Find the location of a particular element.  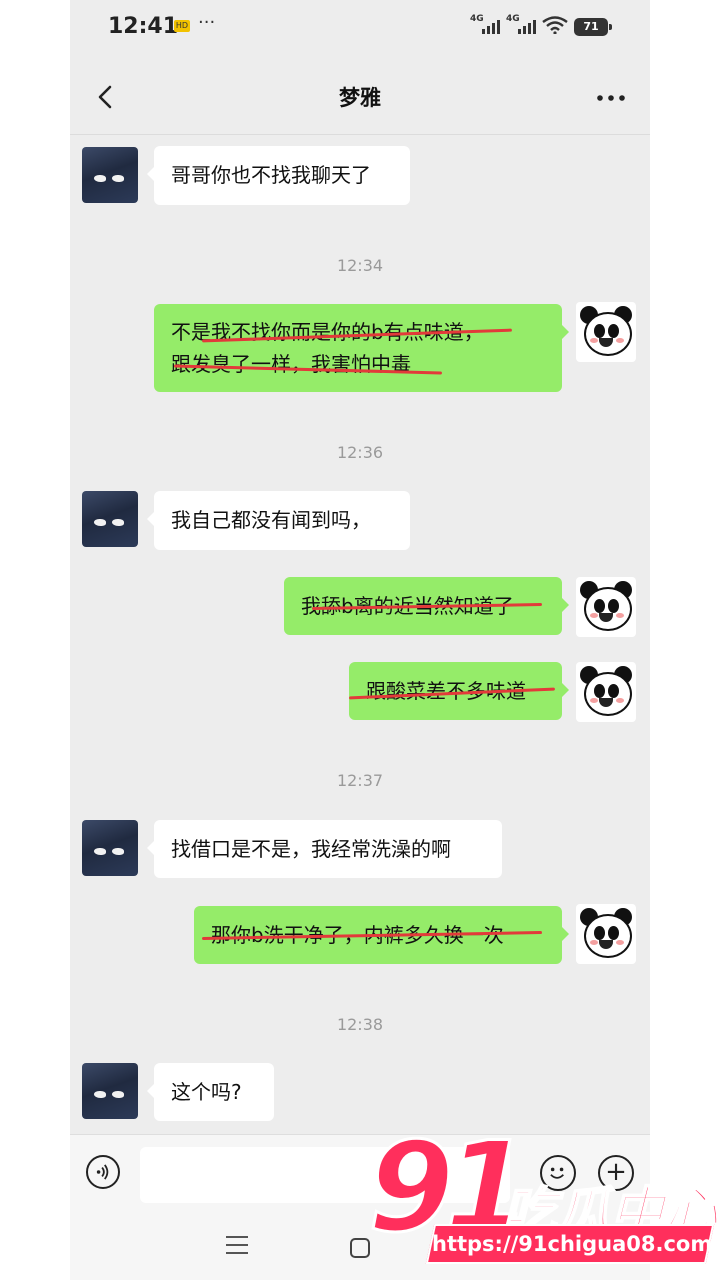

watermark-logo: 91 吃瓜中心 https://91chigua08.com is located at coordinates (543, 1197).